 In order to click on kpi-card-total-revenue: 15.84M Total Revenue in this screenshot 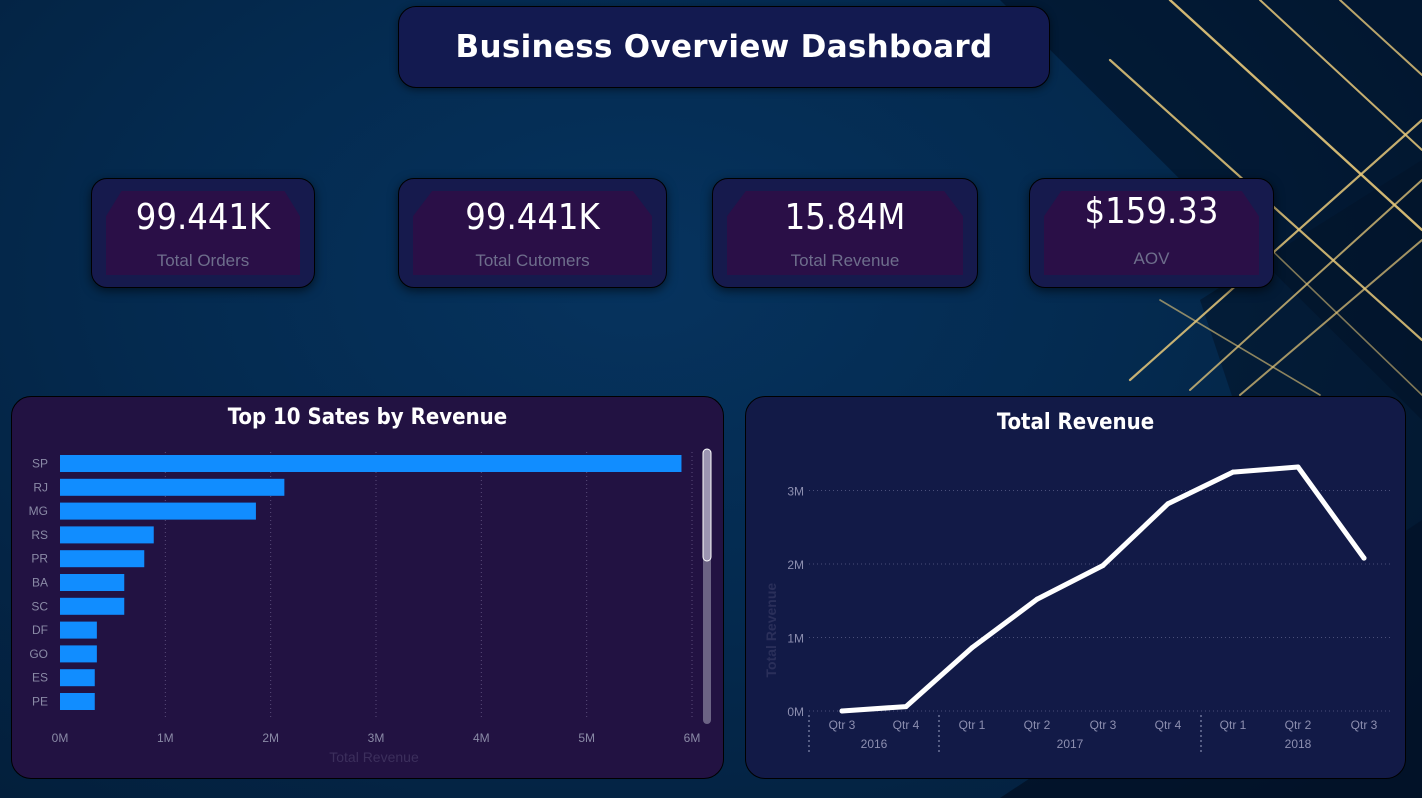, I will do `click(845, 233)`.